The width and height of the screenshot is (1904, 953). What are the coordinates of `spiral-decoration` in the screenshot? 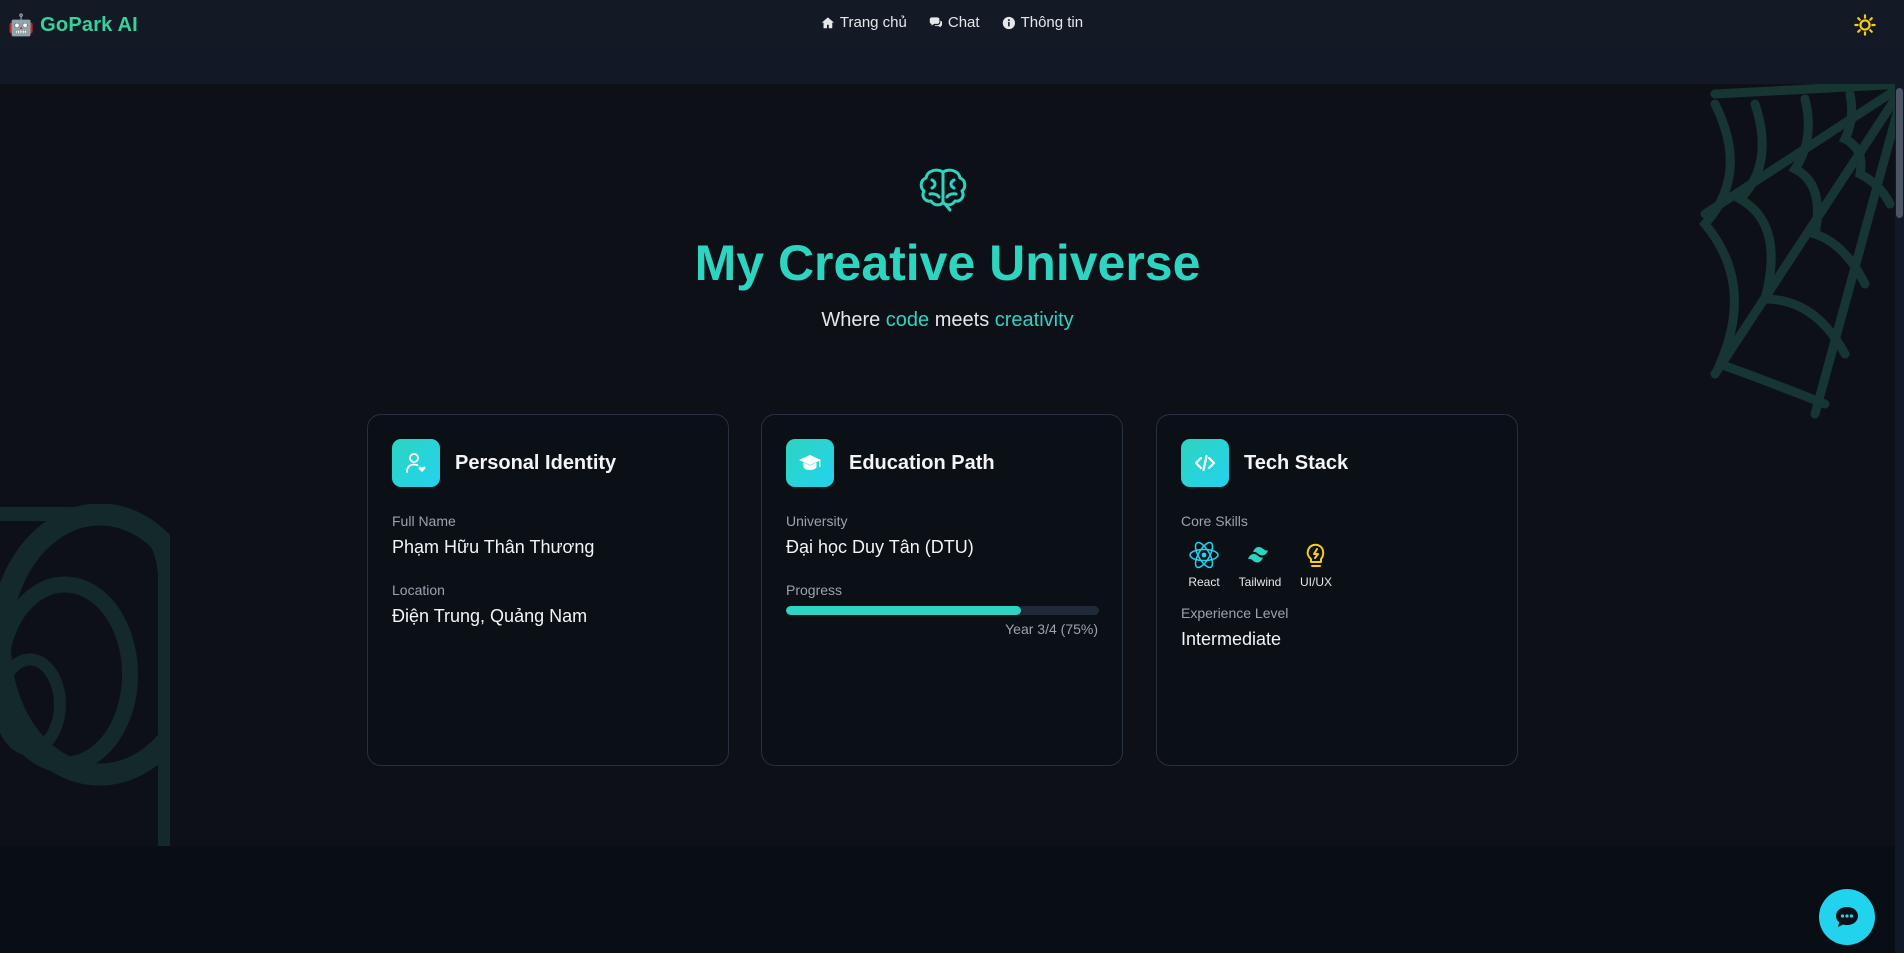 It's located at (85, 675).